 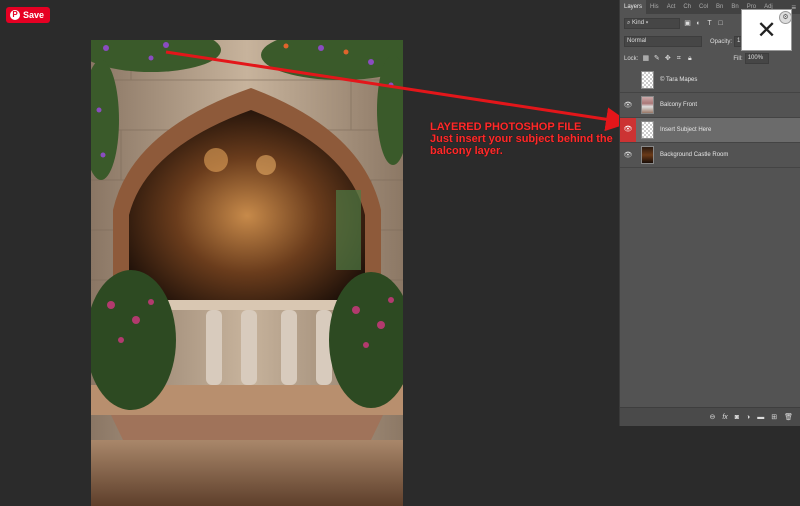 I want to click on fx-icon: fx, so click(x=724, y=417).